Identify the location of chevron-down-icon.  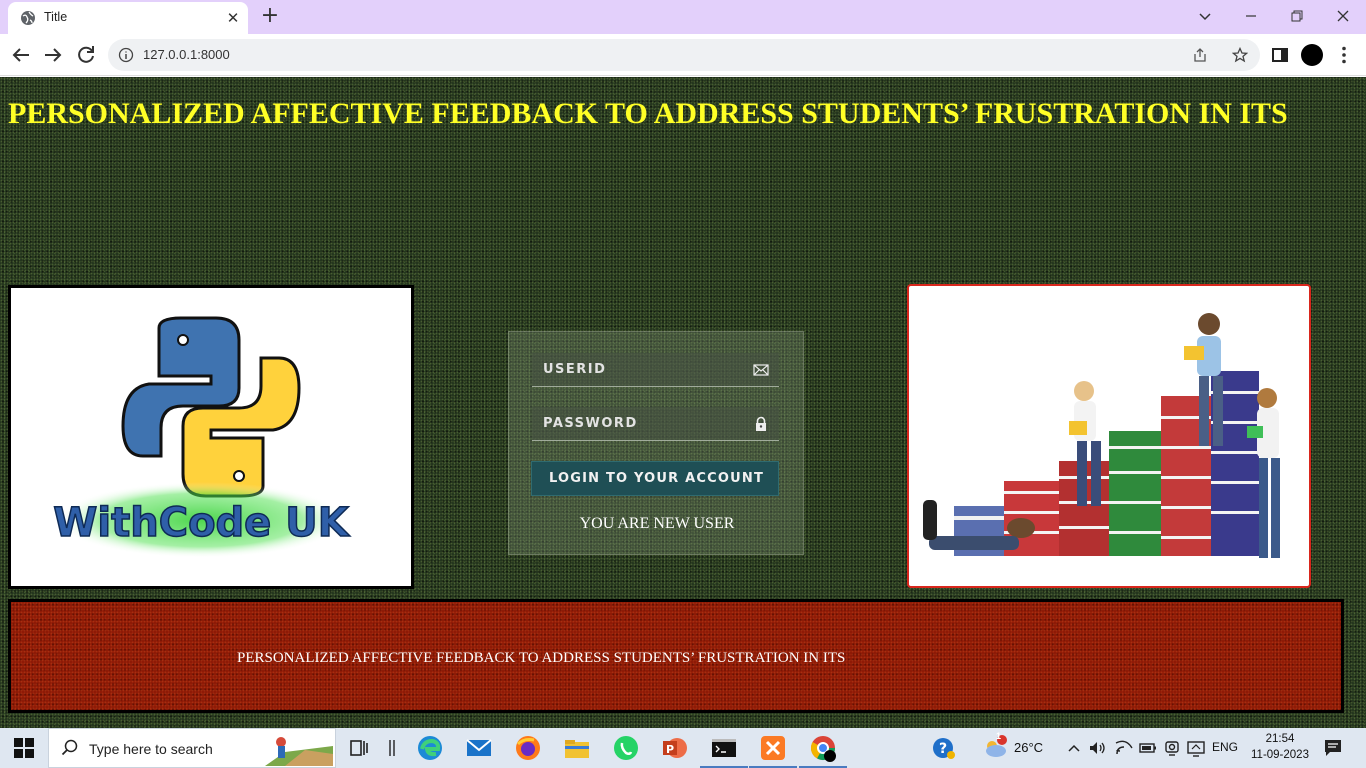
(1205, 17).